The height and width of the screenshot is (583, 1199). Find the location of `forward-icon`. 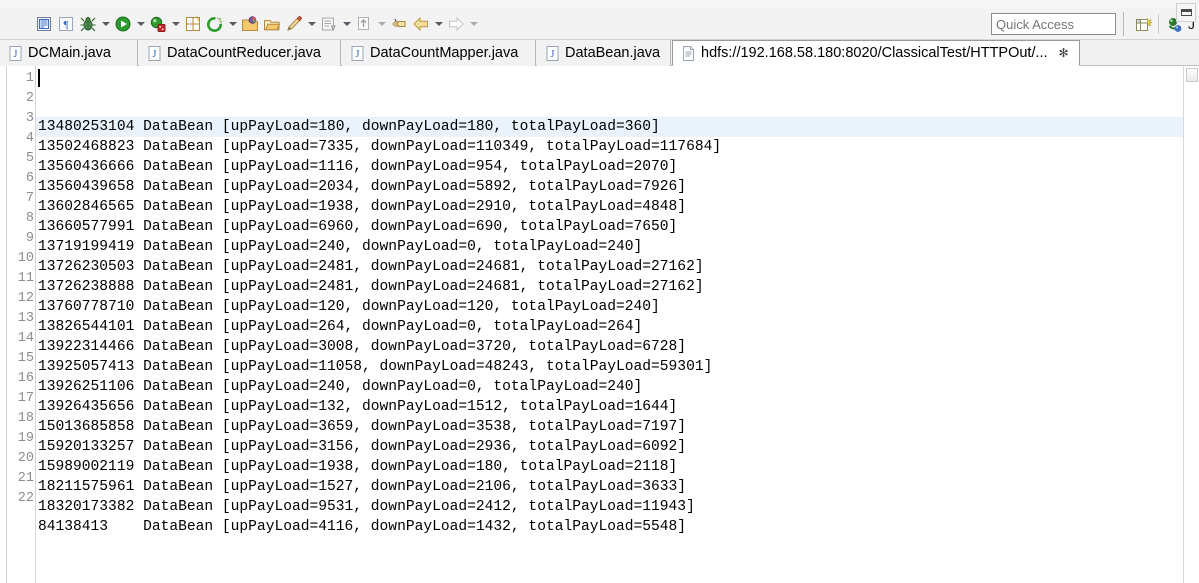

forward-icon is located at coordinates (456, 24).